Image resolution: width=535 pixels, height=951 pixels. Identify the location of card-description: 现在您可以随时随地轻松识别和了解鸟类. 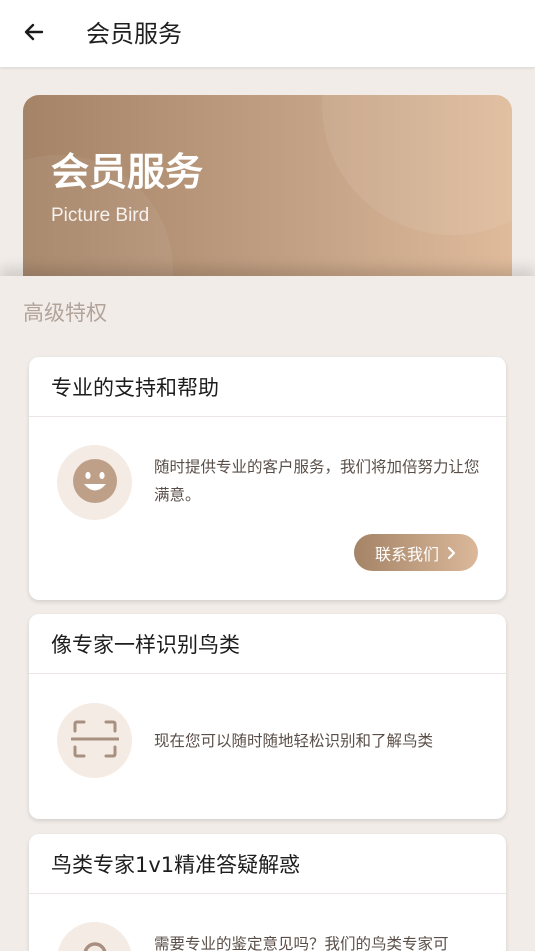
(294, 741).